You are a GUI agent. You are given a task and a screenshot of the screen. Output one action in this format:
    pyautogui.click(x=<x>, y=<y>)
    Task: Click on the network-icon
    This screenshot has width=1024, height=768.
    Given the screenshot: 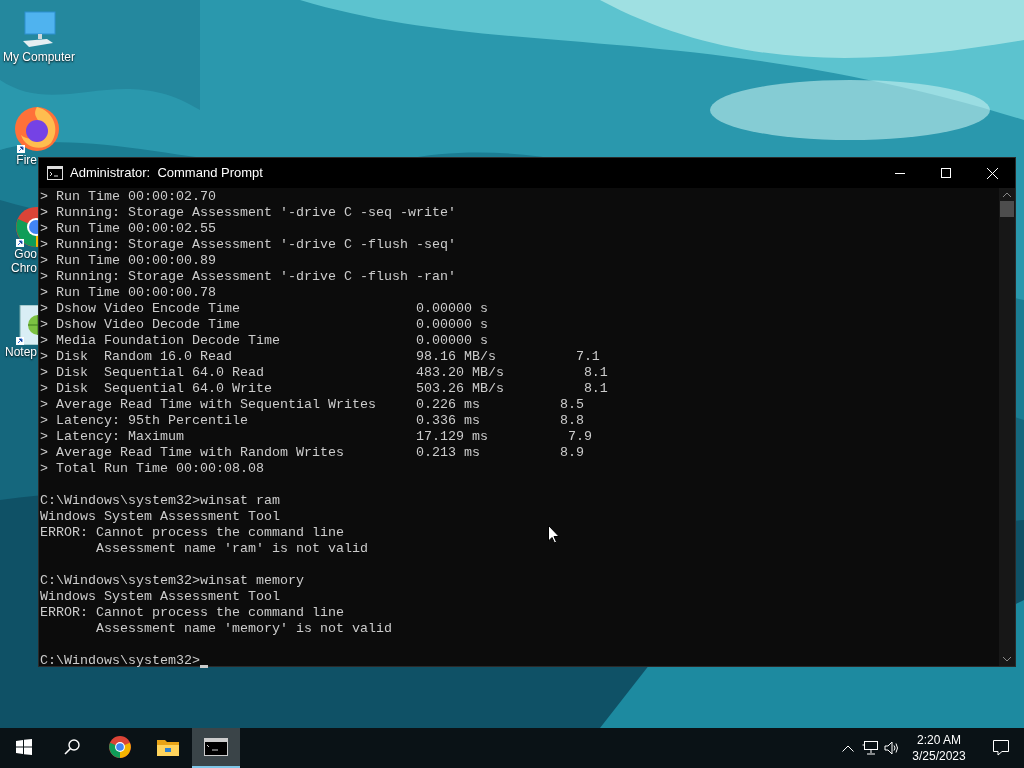 What is the action you would take?
    pyautogui.click(x=870, y=748)
    